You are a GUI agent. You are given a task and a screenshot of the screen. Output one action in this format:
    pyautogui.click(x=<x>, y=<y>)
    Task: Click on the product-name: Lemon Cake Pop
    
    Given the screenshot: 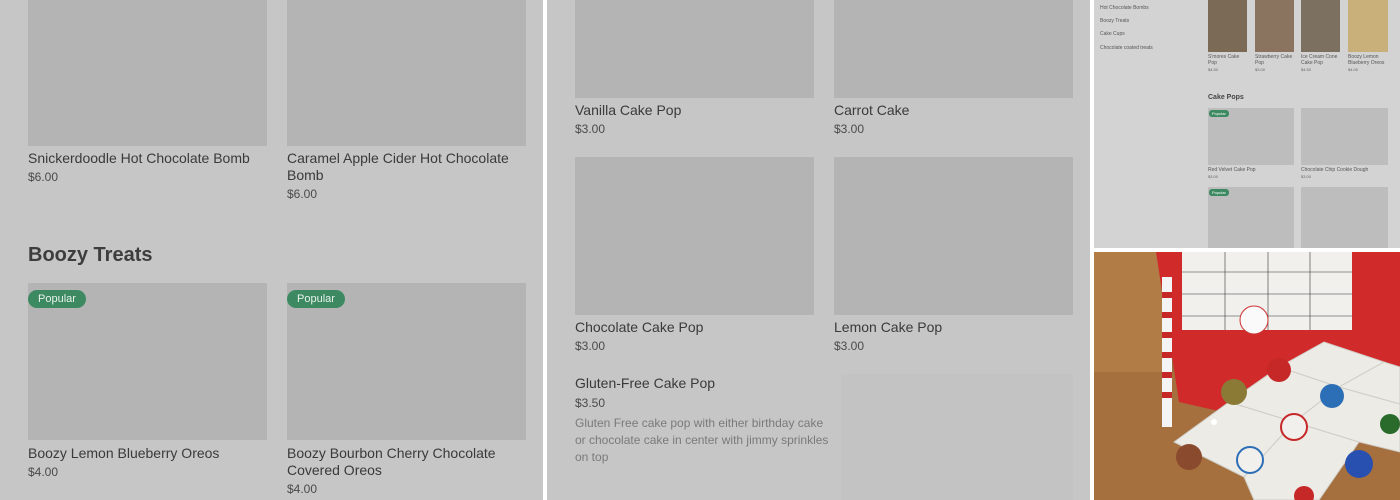 What is the action you would take?
    pyautogui.click(x=888, y=327)
    